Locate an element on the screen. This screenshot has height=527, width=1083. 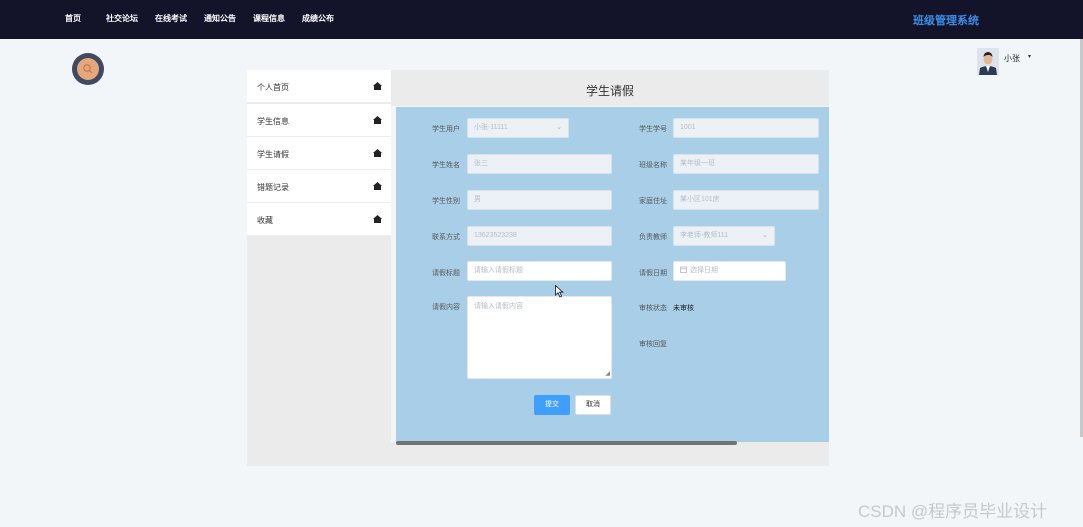
top-navbar: 首页 社交论坛 在线考试 通知公告 课程信息 成绩公布 班级管理系统 is located at coordinates (541, 19).